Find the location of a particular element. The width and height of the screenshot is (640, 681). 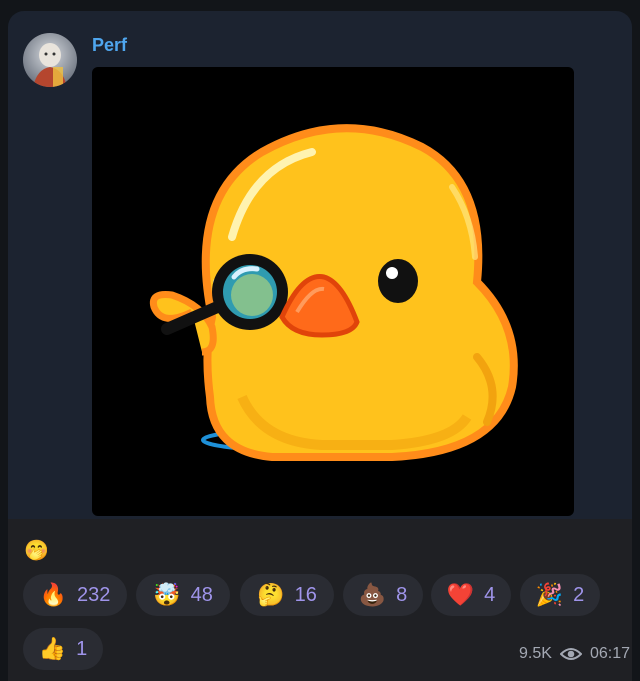

reaction-count: 8 is located at coordinates (402, 594).